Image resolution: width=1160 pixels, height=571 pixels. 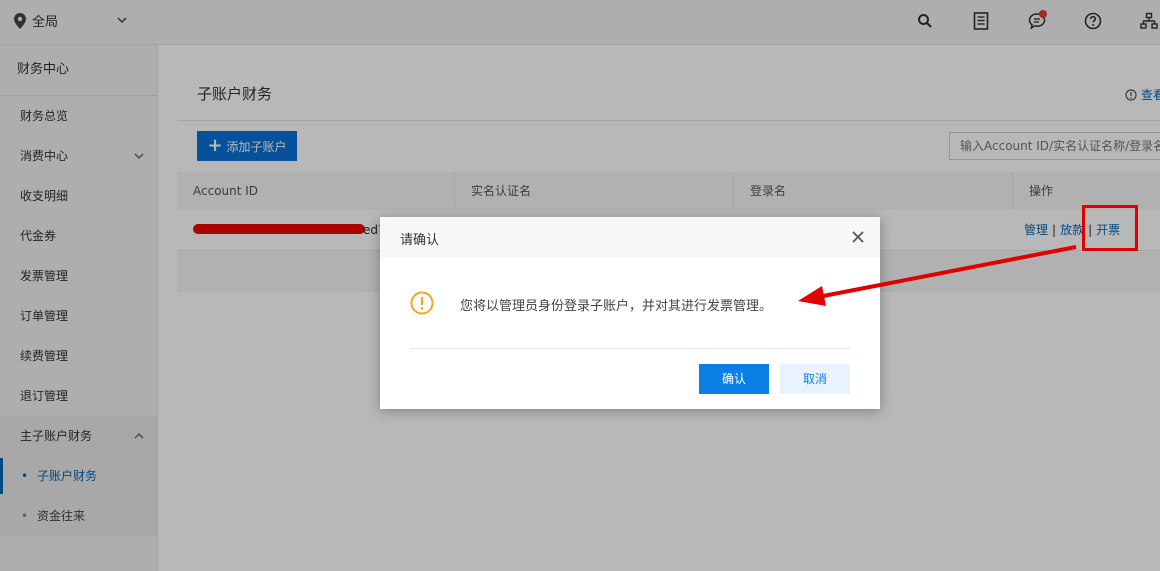 I want to click on annotation-arrow, so click(x=937, y=275).